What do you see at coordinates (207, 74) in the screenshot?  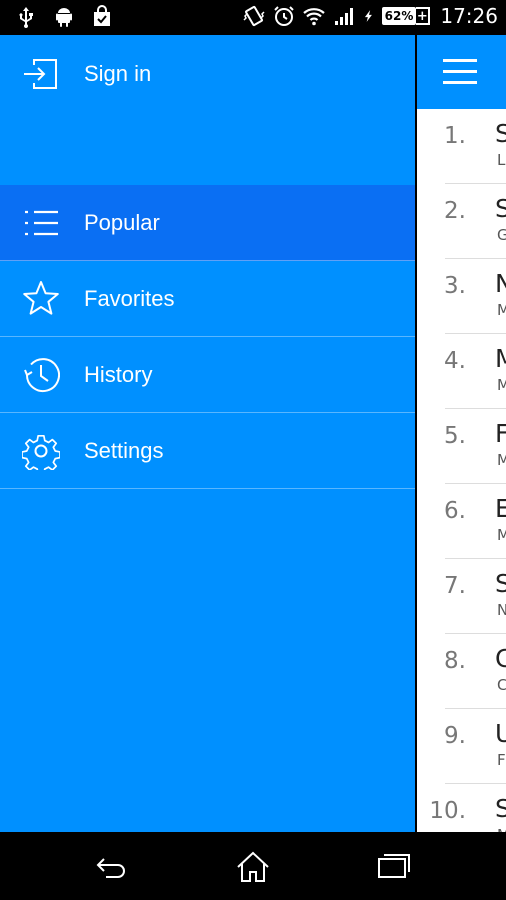 I see `sign-in-button: Sign in` at bounding box center [207, 74].